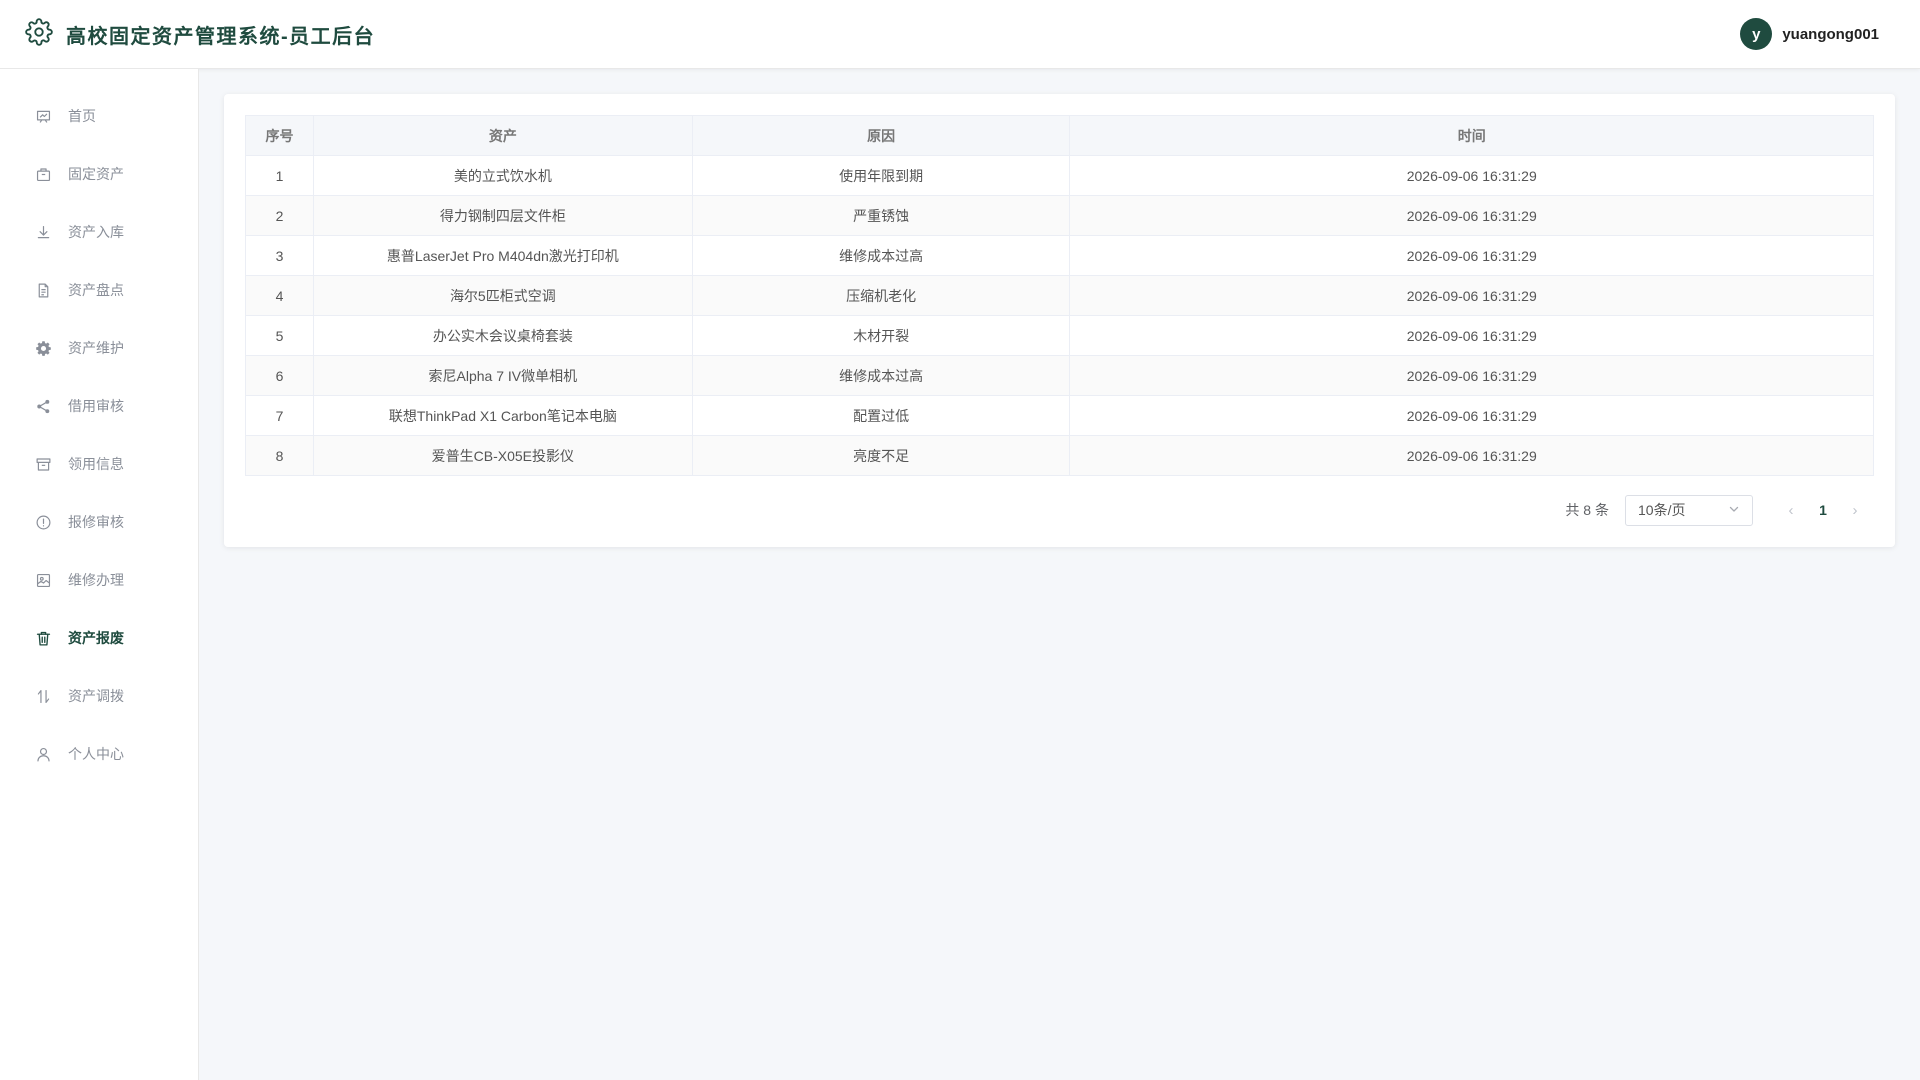  Describe the element at coordinates (279, 175) in the screenshot. I see `cell-index: 1` at that location.